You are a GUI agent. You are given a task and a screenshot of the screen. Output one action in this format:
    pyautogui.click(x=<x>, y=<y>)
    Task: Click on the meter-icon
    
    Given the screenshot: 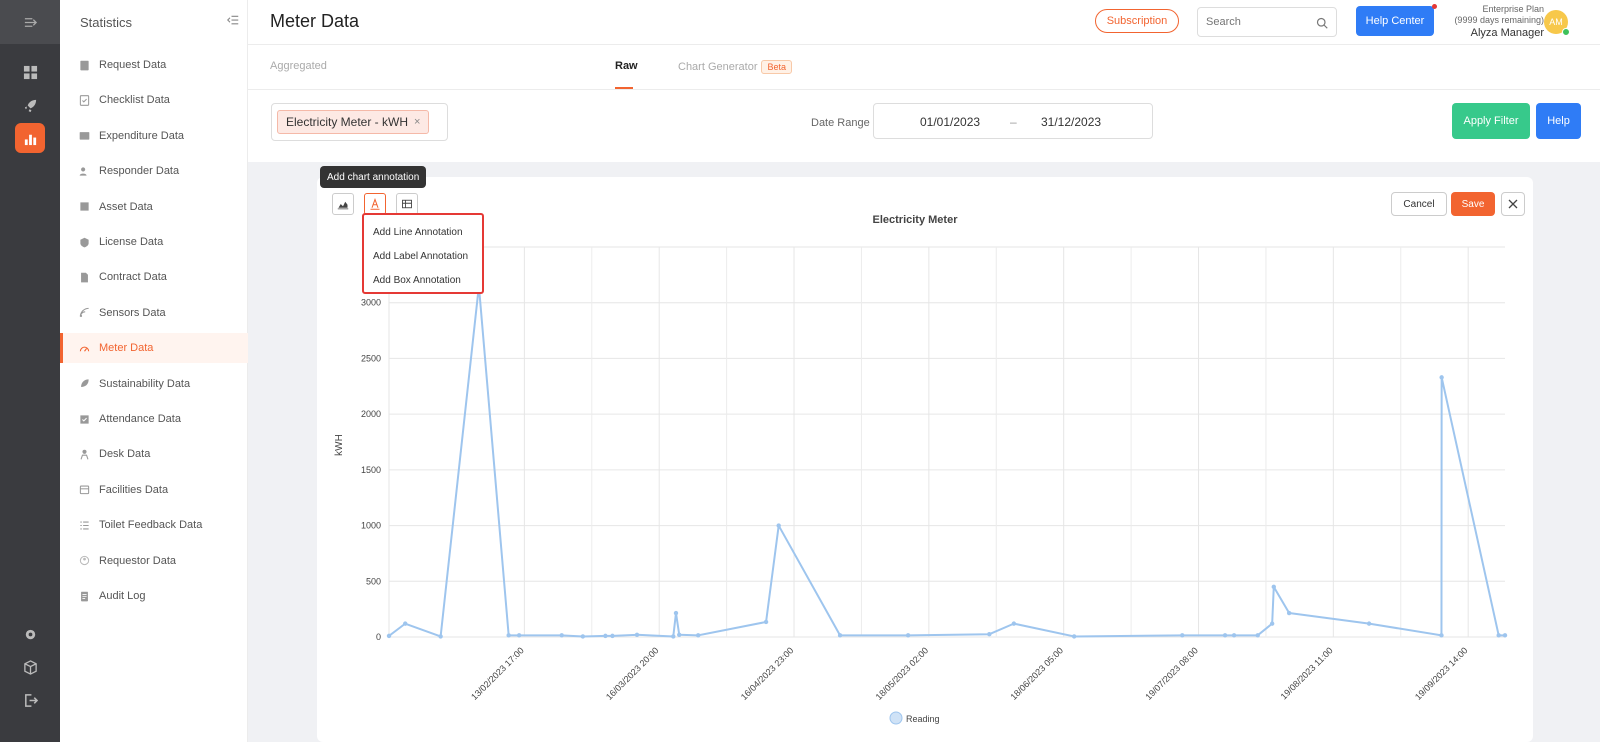 What is the action you would take?
    pyautogui.click(x=84, y=348)
    